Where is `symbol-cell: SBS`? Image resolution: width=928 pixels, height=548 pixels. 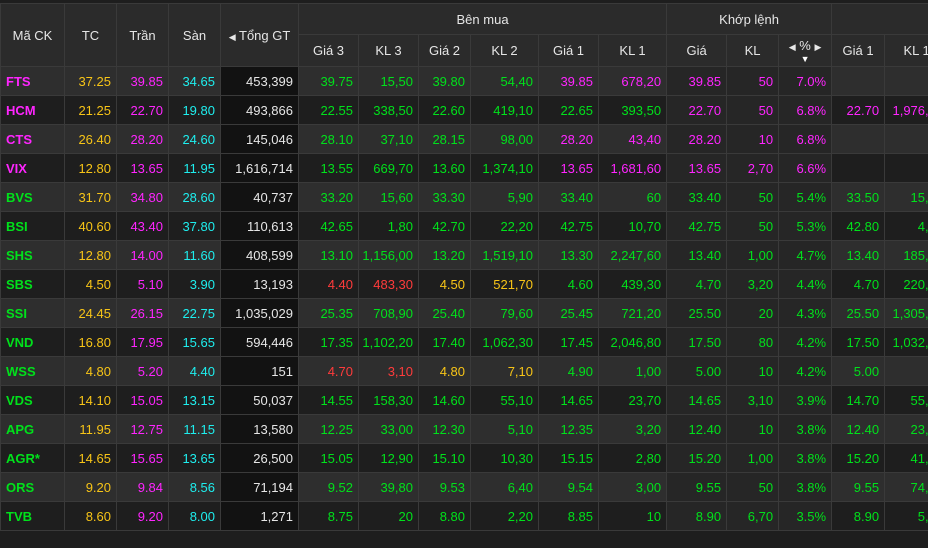
symbol-cell: SBS is located at coordinates (33, 284).